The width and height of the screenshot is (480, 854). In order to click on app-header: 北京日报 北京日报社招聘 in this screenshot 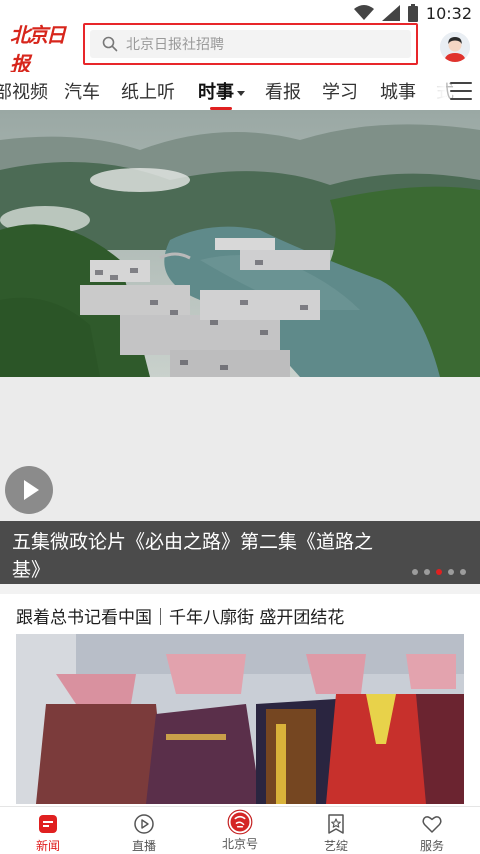, I will do `click(240, 49)`.